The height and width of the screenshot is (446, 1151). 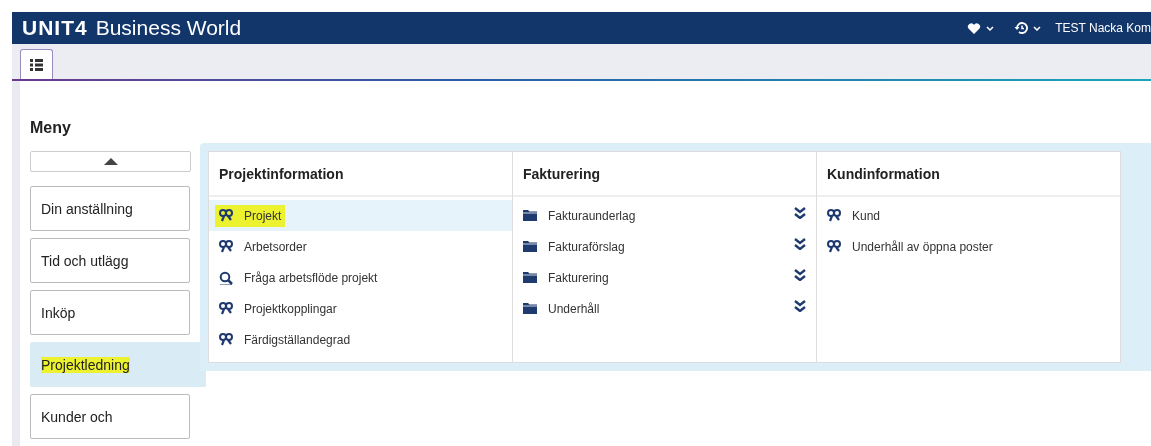 I want to click on product-name: Business World, so click(x=168, y=28).